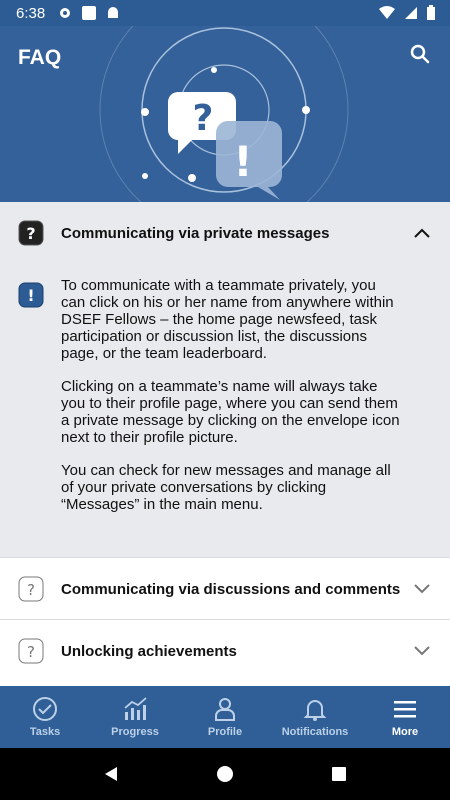 This screenshot has width=450, height=800. I want to click on faq-illustration: ? !, so click(224, 114).